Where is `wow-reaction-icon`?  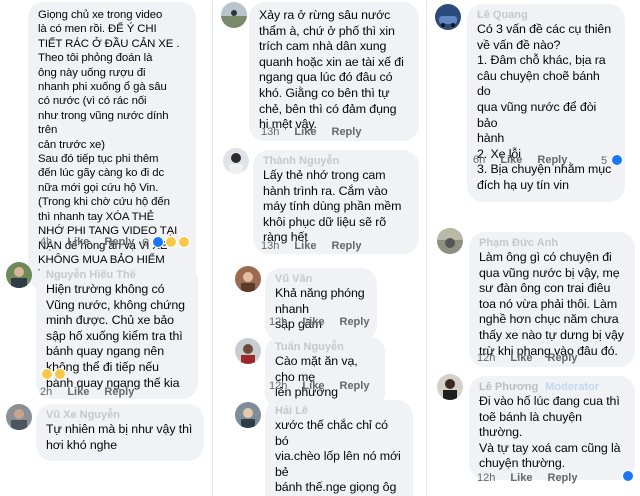 wow-reaction-icon is located at coordinates (184, 242).